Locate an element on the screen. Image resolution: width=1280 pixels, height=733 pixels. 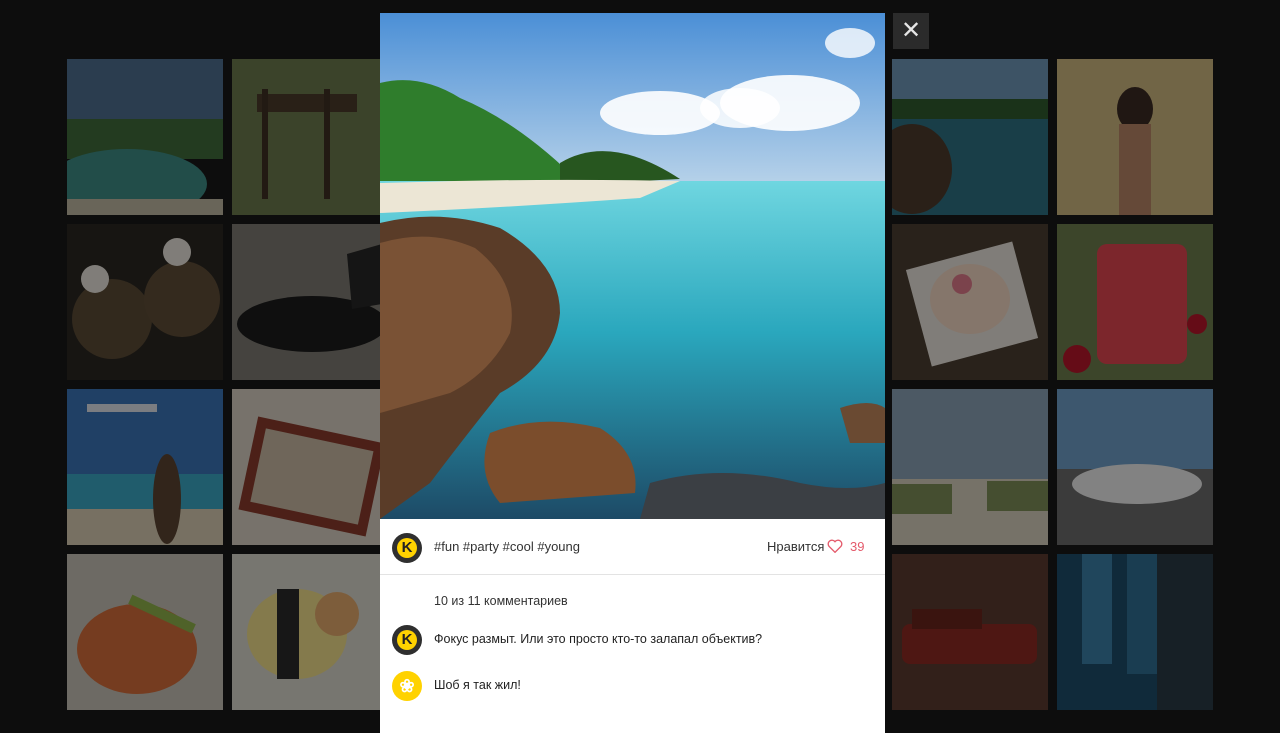
close-button: ✕ is located at coordinates (911, 31).